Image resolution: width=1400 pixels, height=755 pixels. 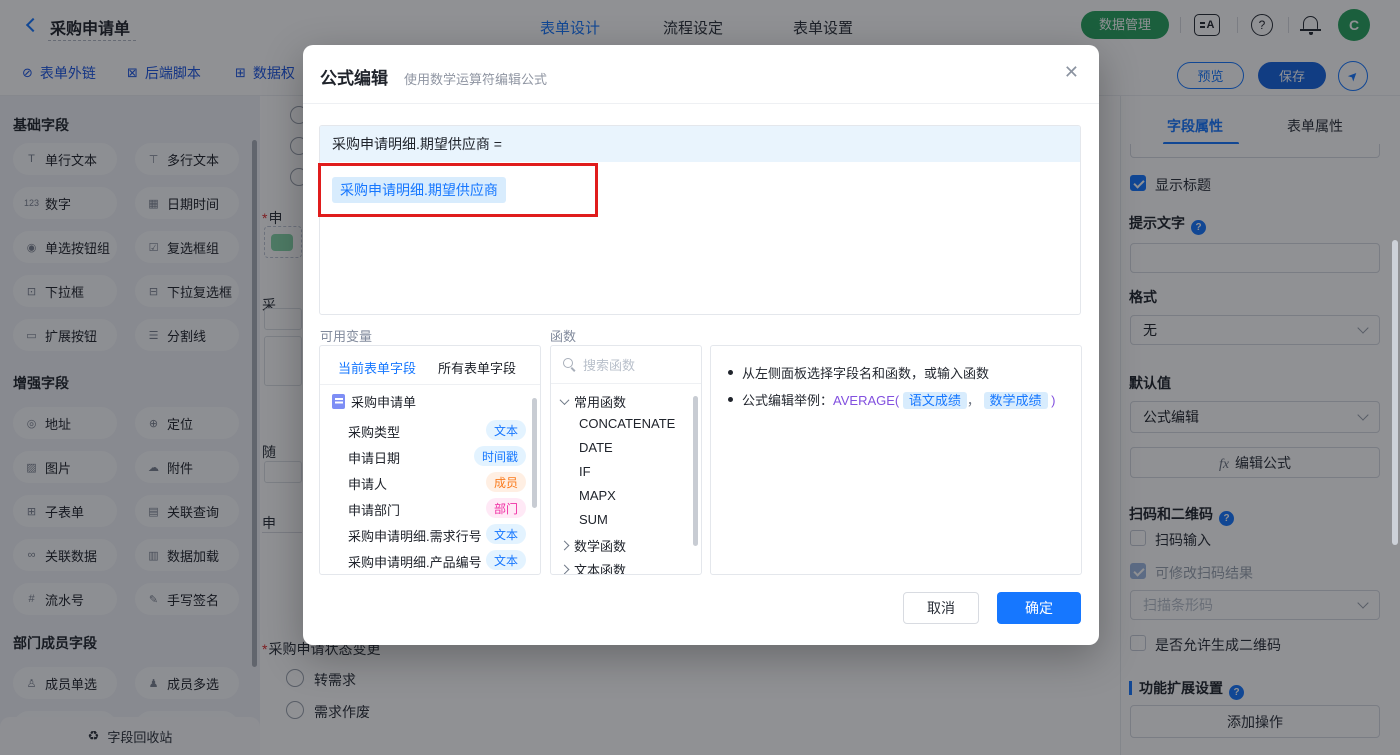 I want to click on function-name: SUM, so click(x=593, y=519).